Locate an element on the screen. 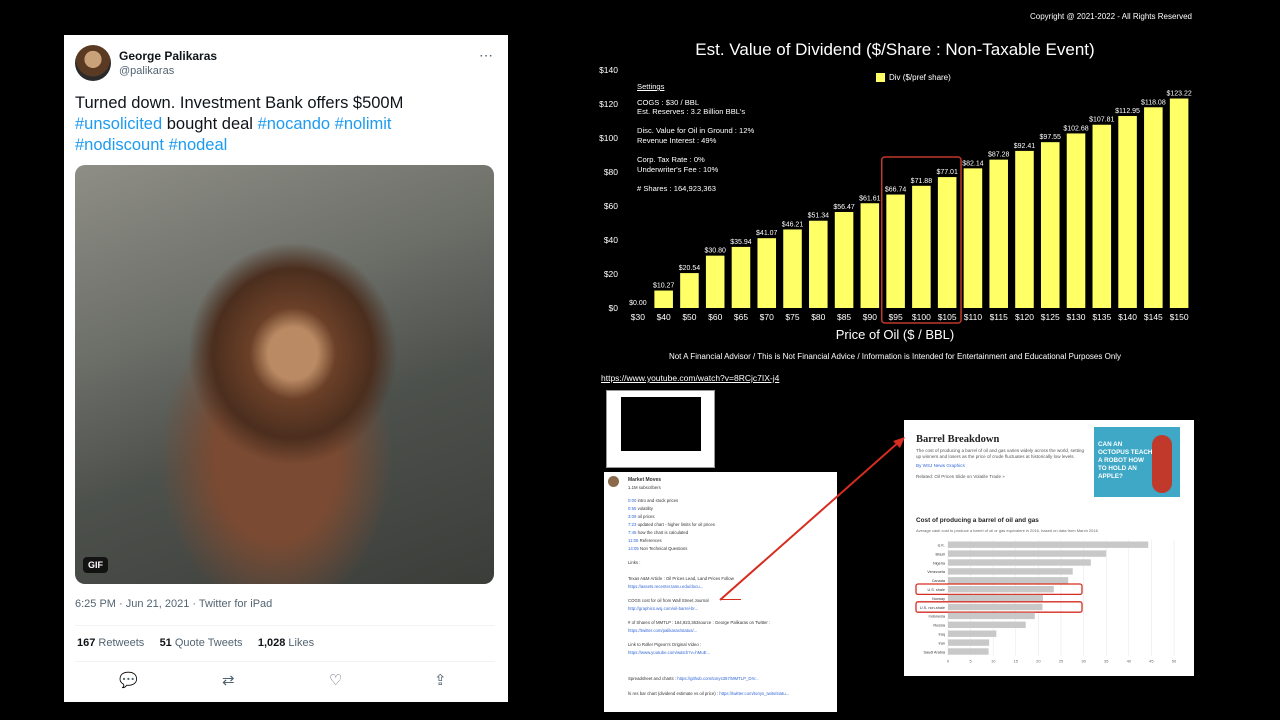 The image size is (1280, 720). annotation-arrow is located at coordinates (812, 519).